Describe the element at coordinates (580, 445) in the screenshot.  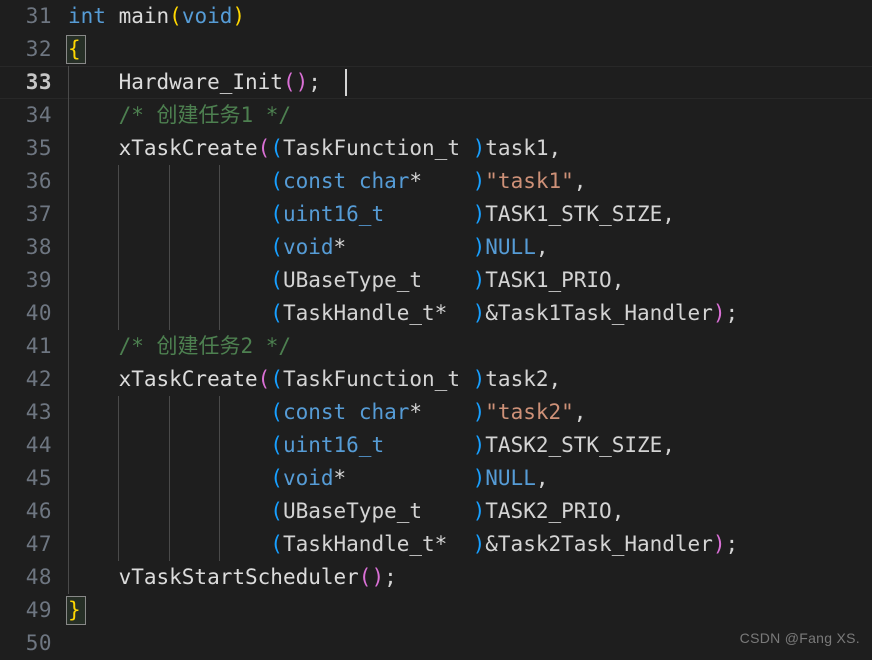
I see `token-id: TASK2_STK_SIZE,` at that location.